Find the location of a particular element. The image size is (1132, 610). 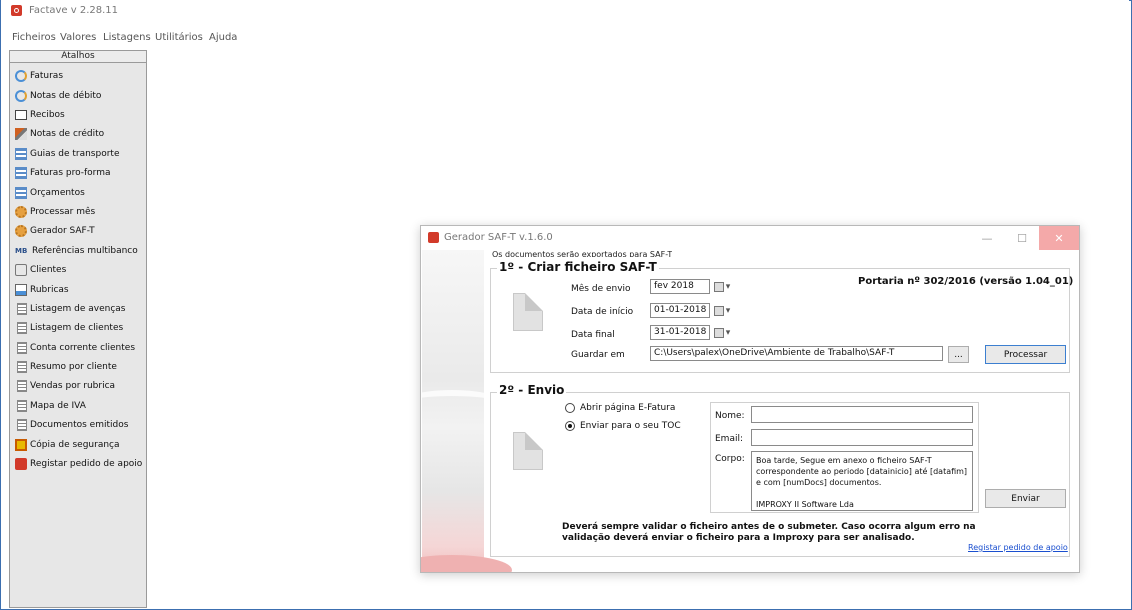

sidebar-item-conta-corrente: Conta corrente clientes is located at coordinates (75, 348).